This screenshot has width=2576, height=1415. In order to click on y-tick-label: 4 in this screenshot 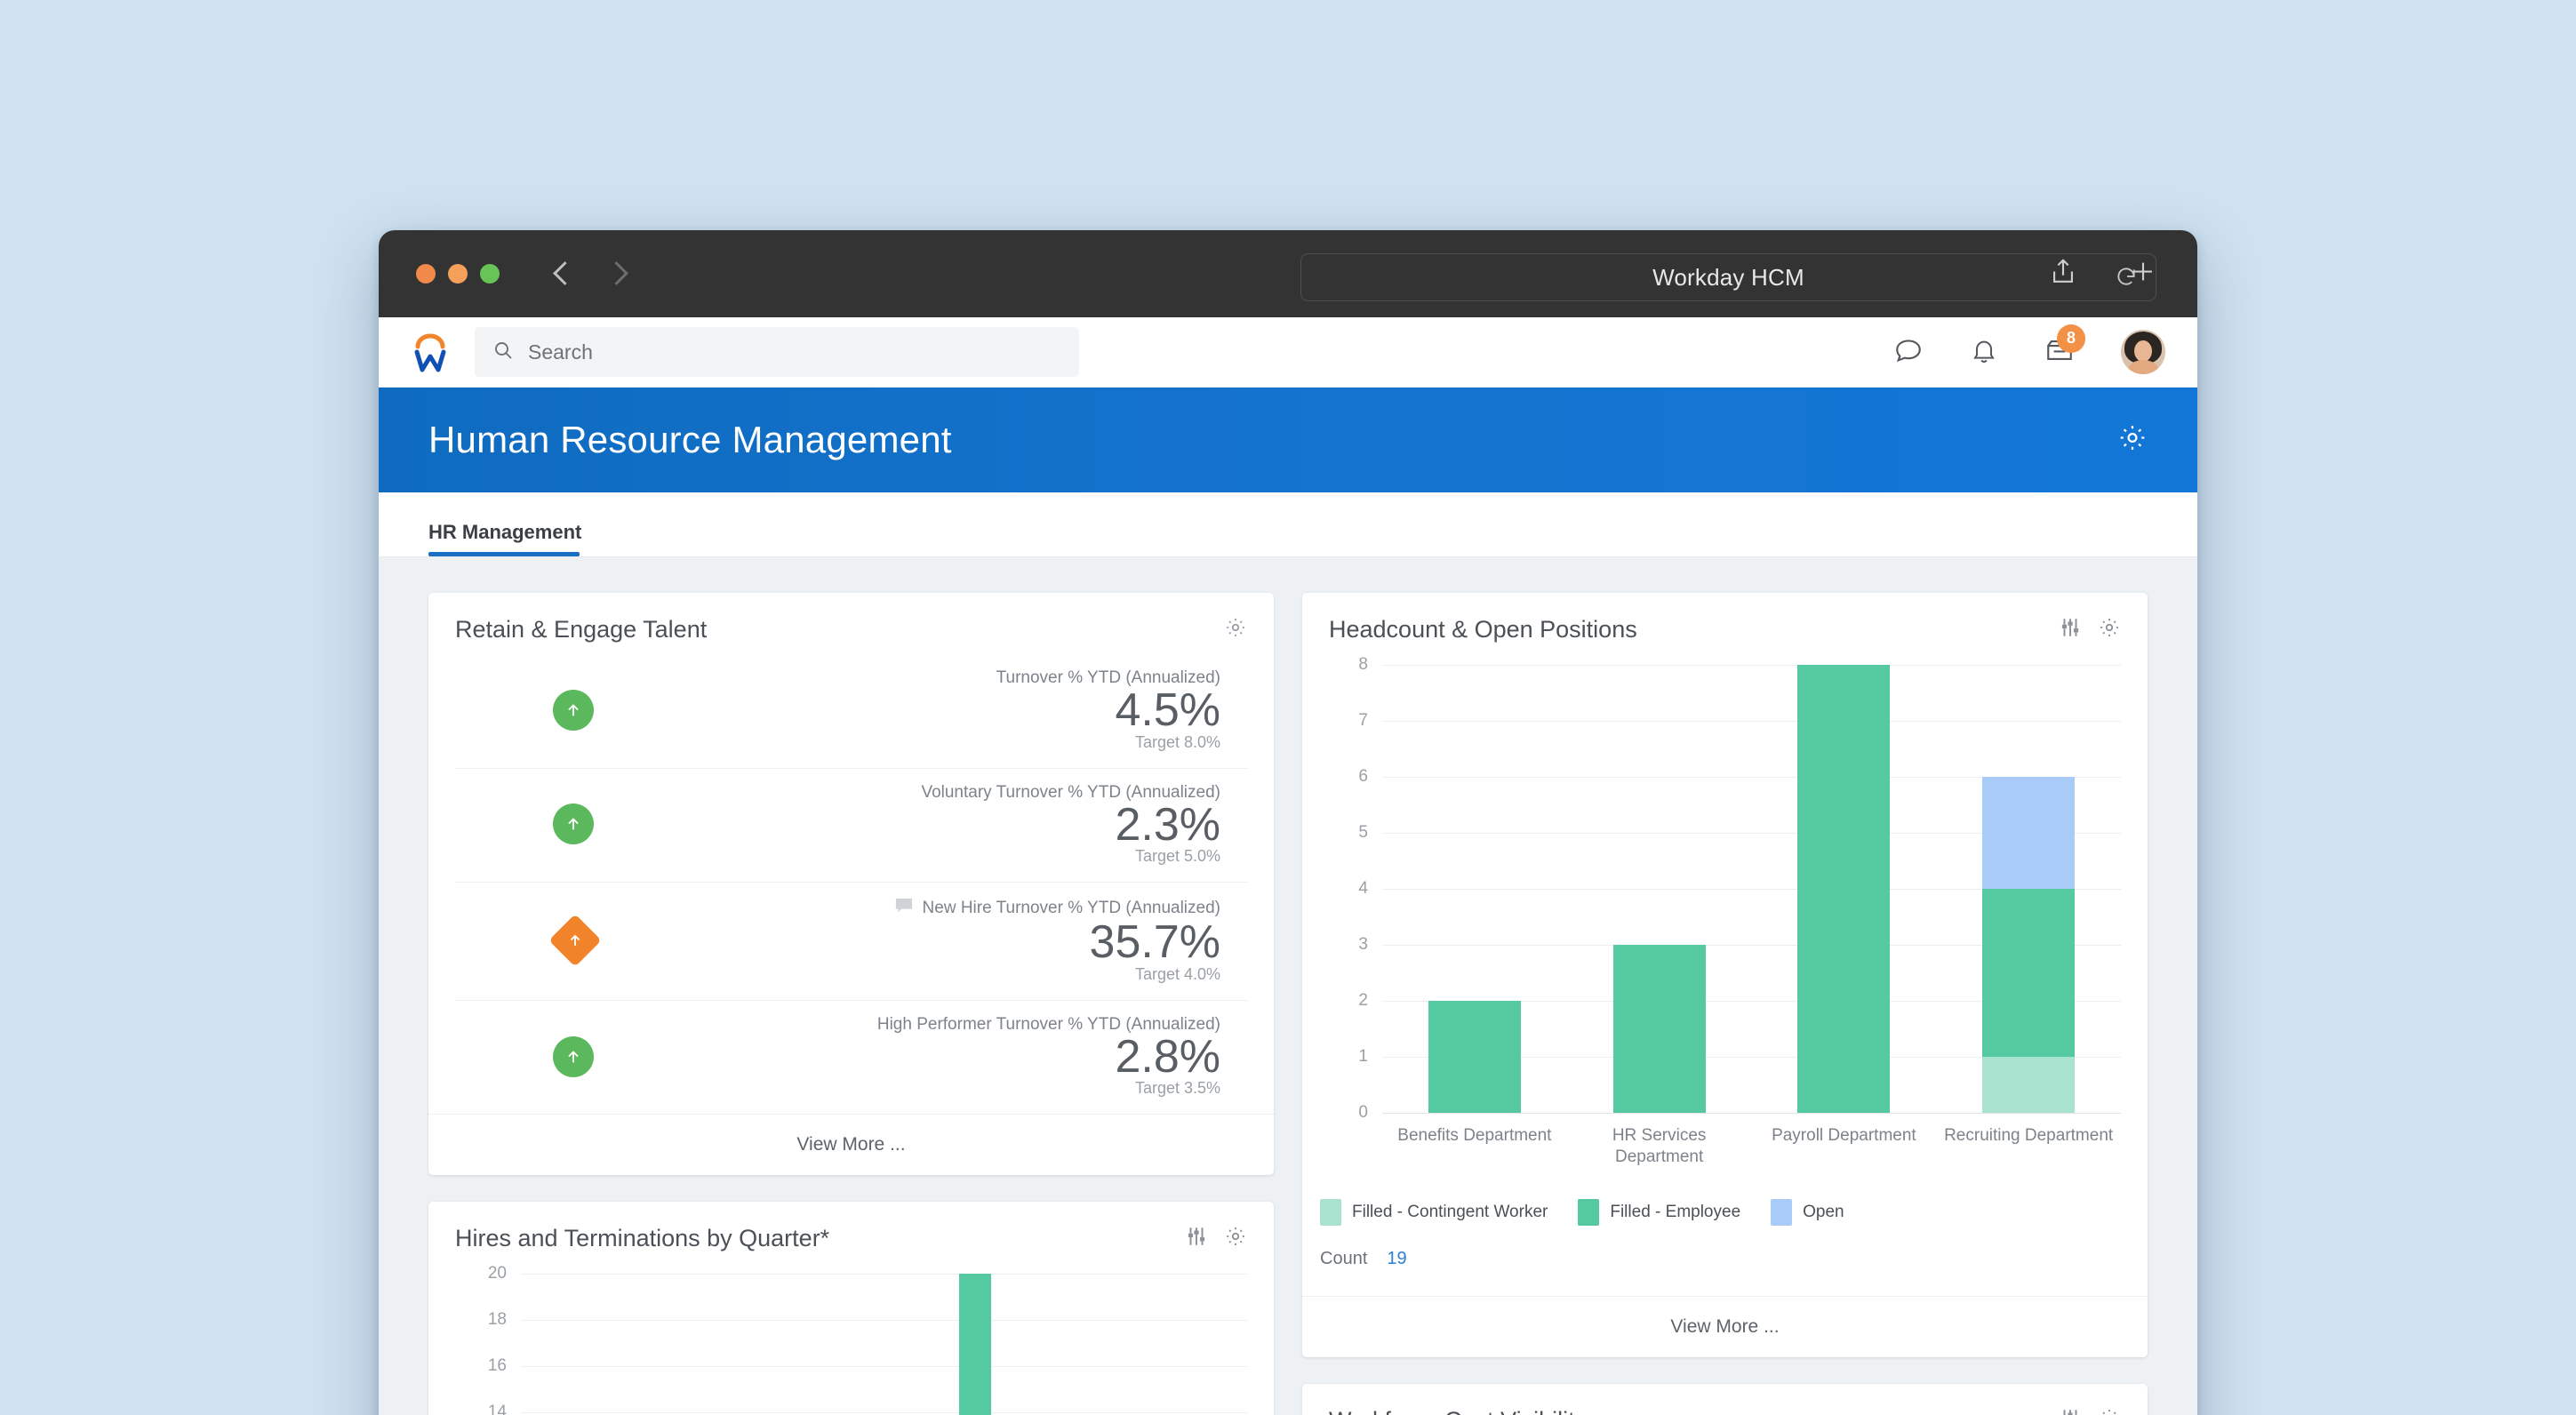, I will do `click(1363, 888)`.